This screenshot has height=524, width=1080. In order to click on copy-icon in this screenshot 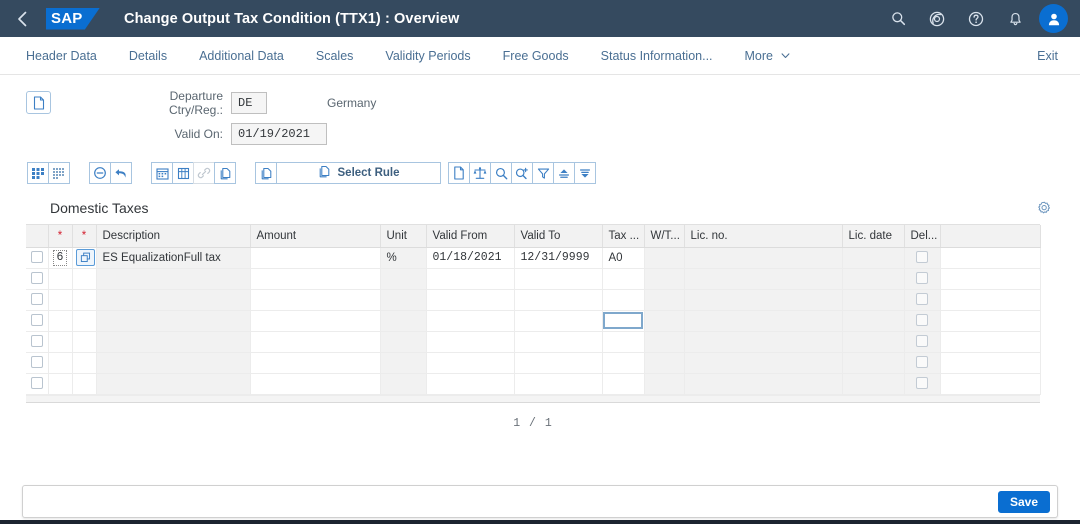, I will do `click(225, 173)`.